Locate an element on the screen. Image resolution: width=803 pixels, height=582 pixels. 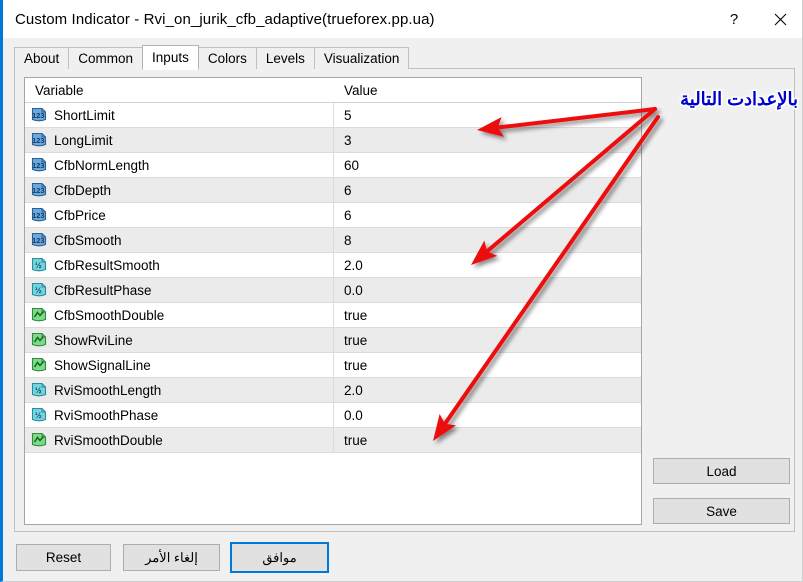
grid-header-row: Variable Value is located at coordinates (333, 90).